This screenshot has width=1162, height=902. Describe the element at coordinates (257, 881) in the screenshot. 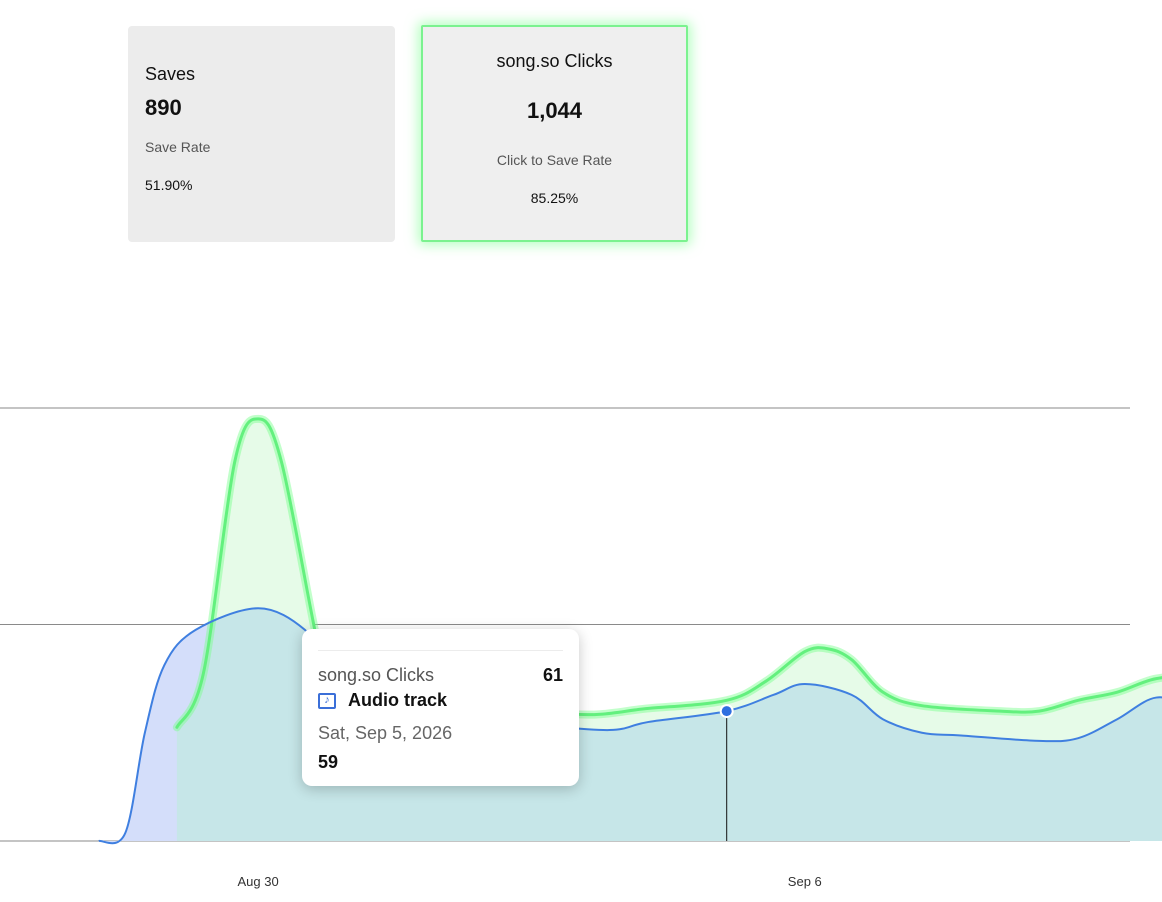

I see `x-tick-label: Aug 30` at that location.